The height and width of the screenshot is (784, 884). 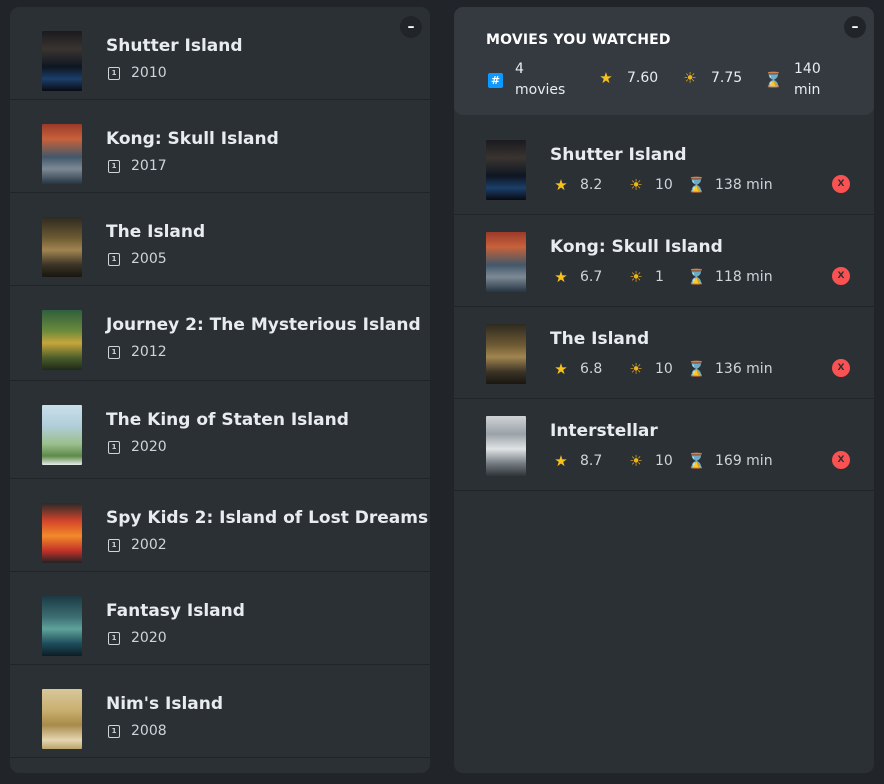 What do you see at coordinates (495, 80) in the screenshot?
I see `hash-icon: #` at bounding box center [495, 80].